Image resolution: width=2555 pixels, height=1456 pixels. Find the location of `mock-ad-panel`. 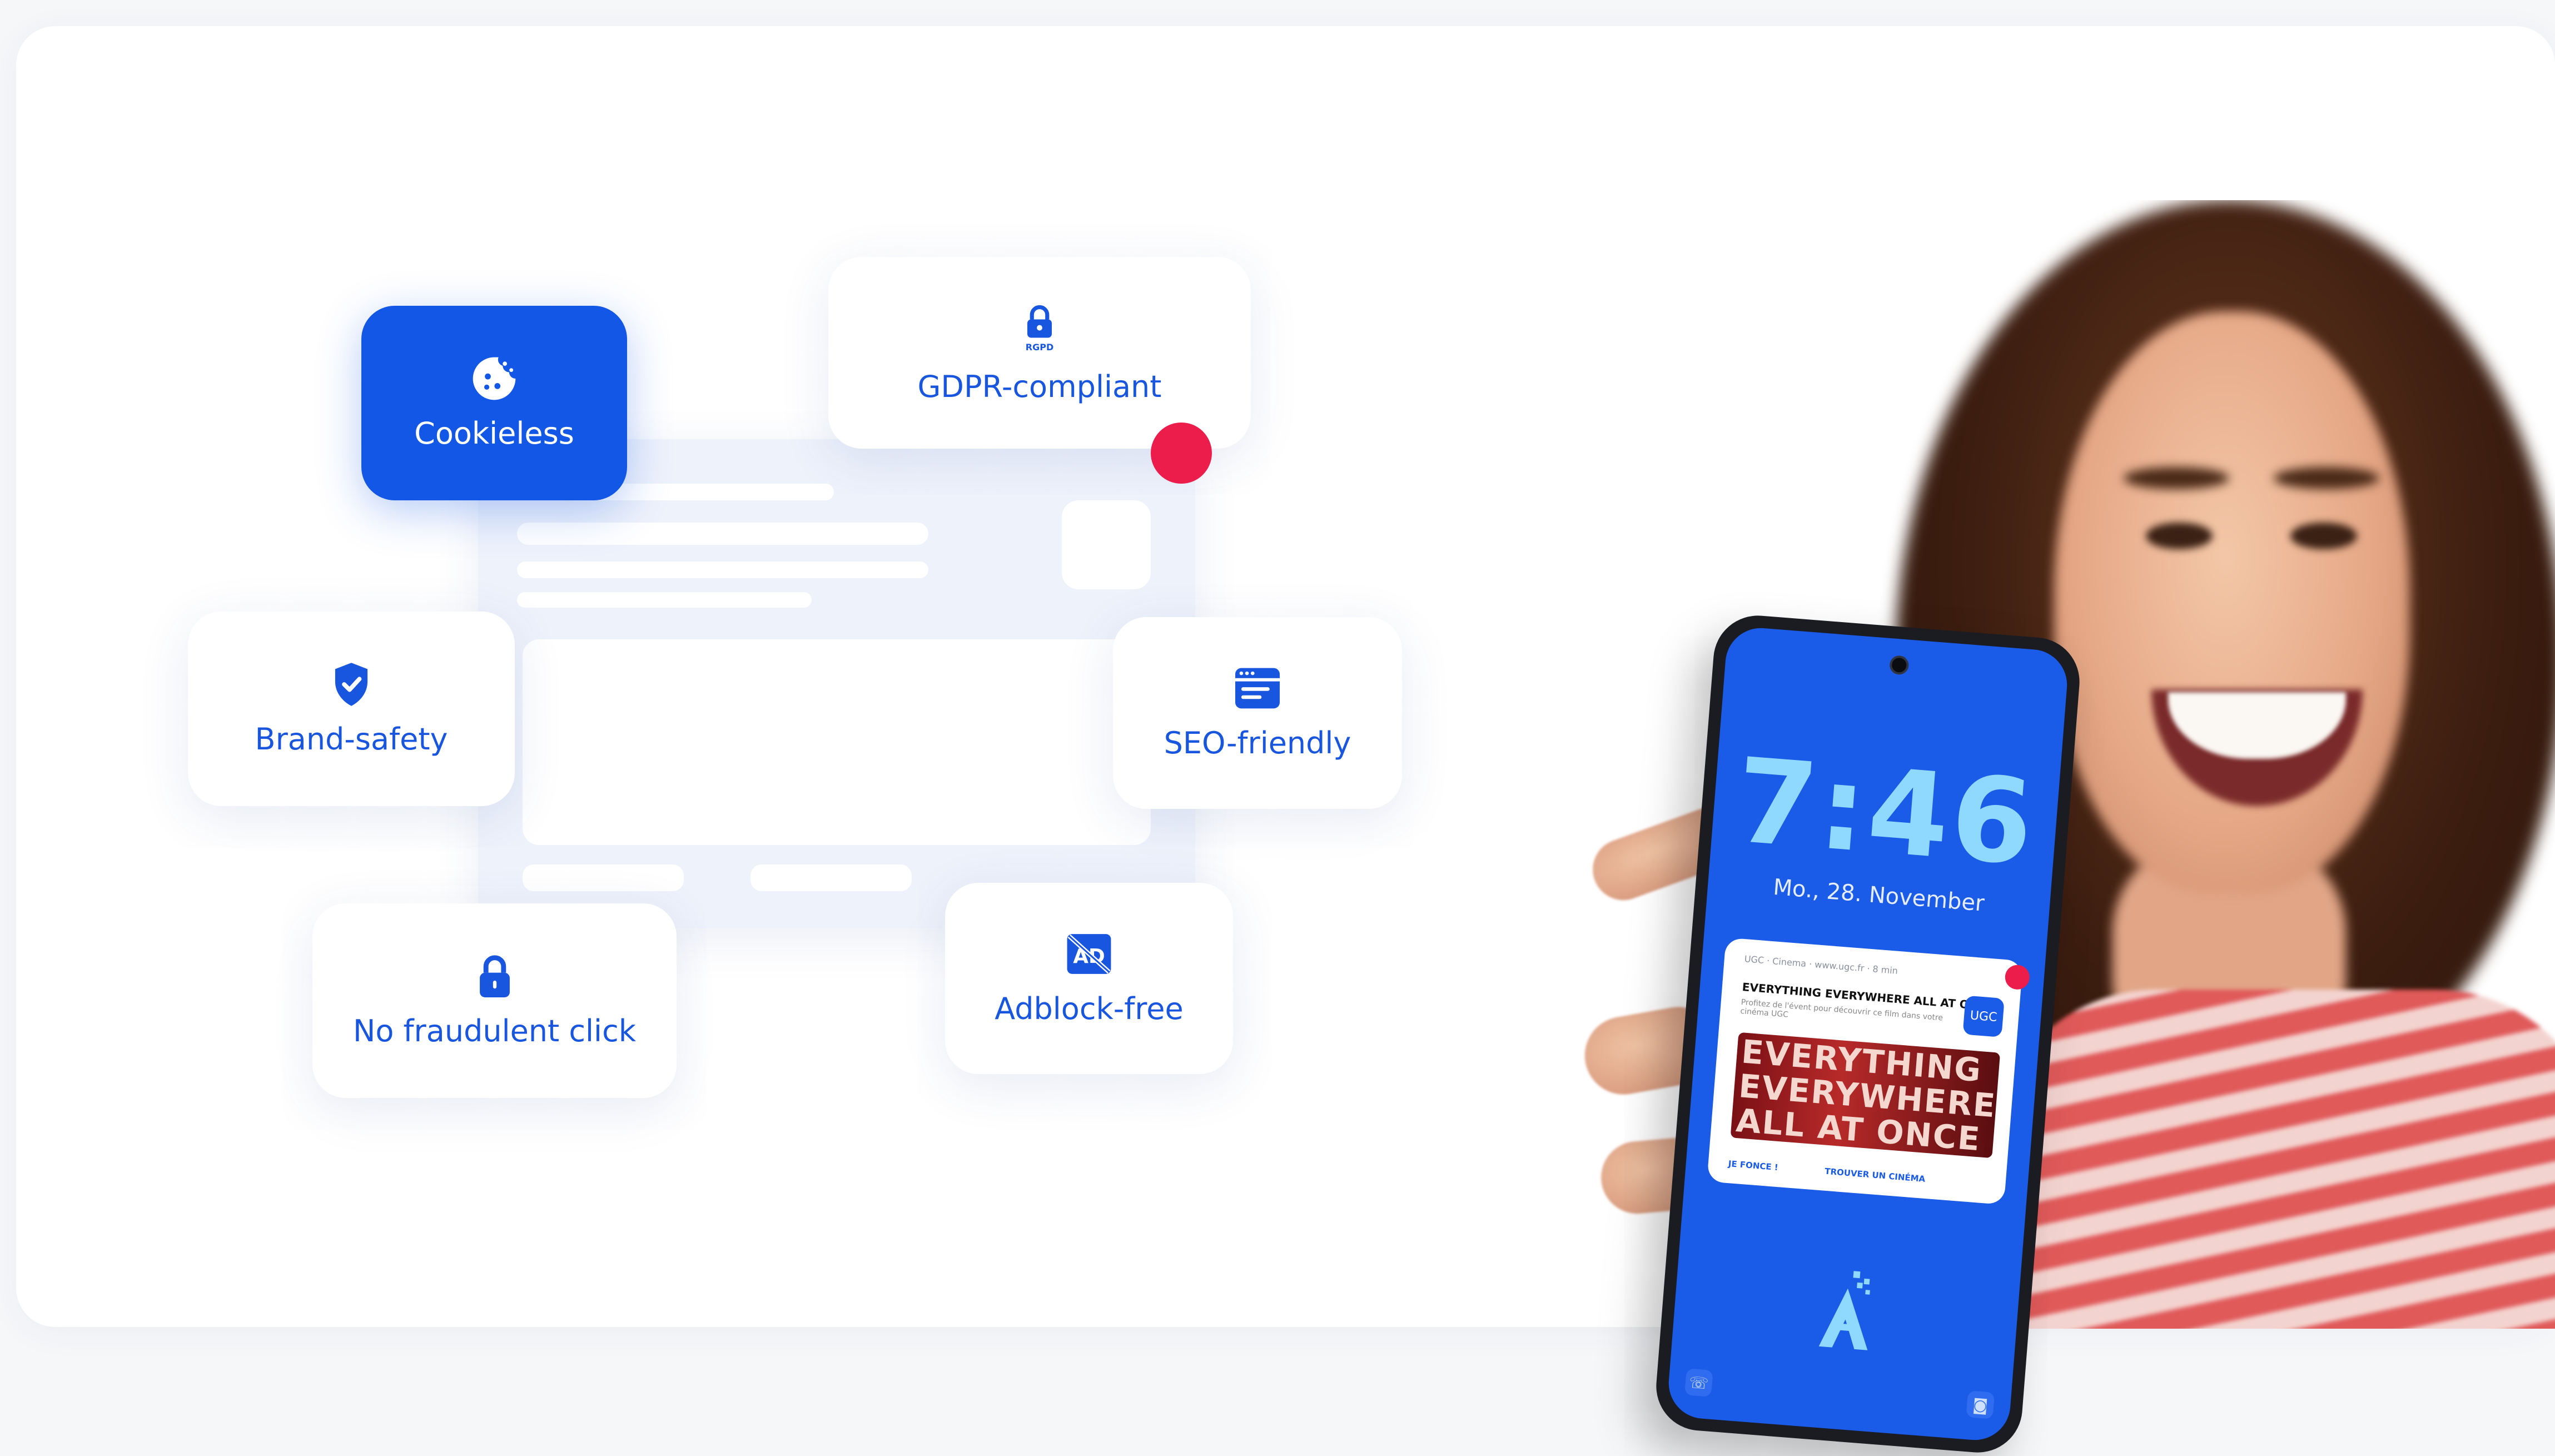

mock-ad-panel is located at coordinates (836, 683).